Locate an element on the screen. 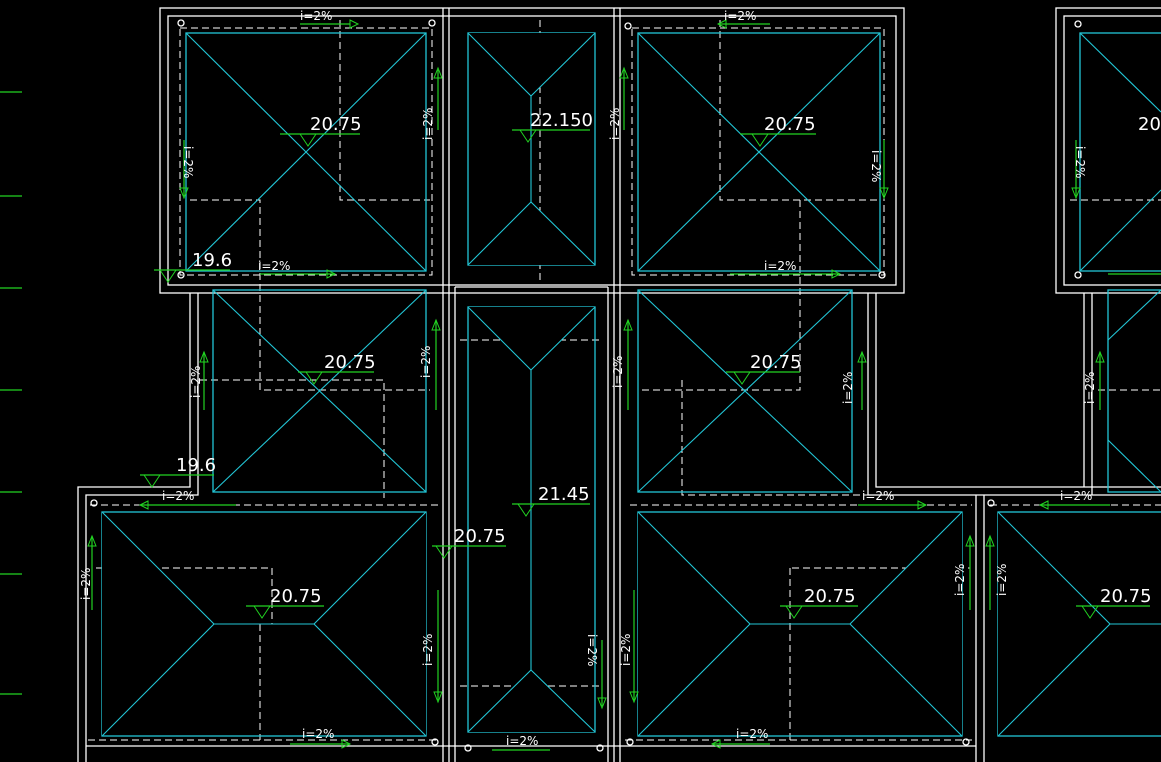 This screenshot has width=1161, height=762. elevation-label: 22.150 is located at coordinates (561, 120).